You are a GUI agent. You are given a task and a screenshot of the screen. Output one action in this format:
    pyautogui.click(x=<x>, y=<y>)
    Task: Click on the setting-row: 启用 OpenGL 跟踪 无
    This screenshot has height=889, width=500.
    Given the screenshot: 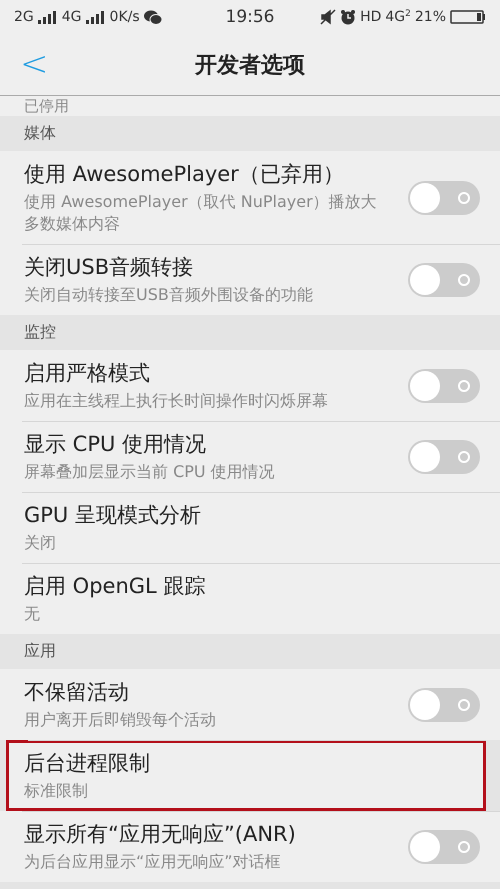 What is the action you would take?
    pyautogui.click(x=250, y=598)
    